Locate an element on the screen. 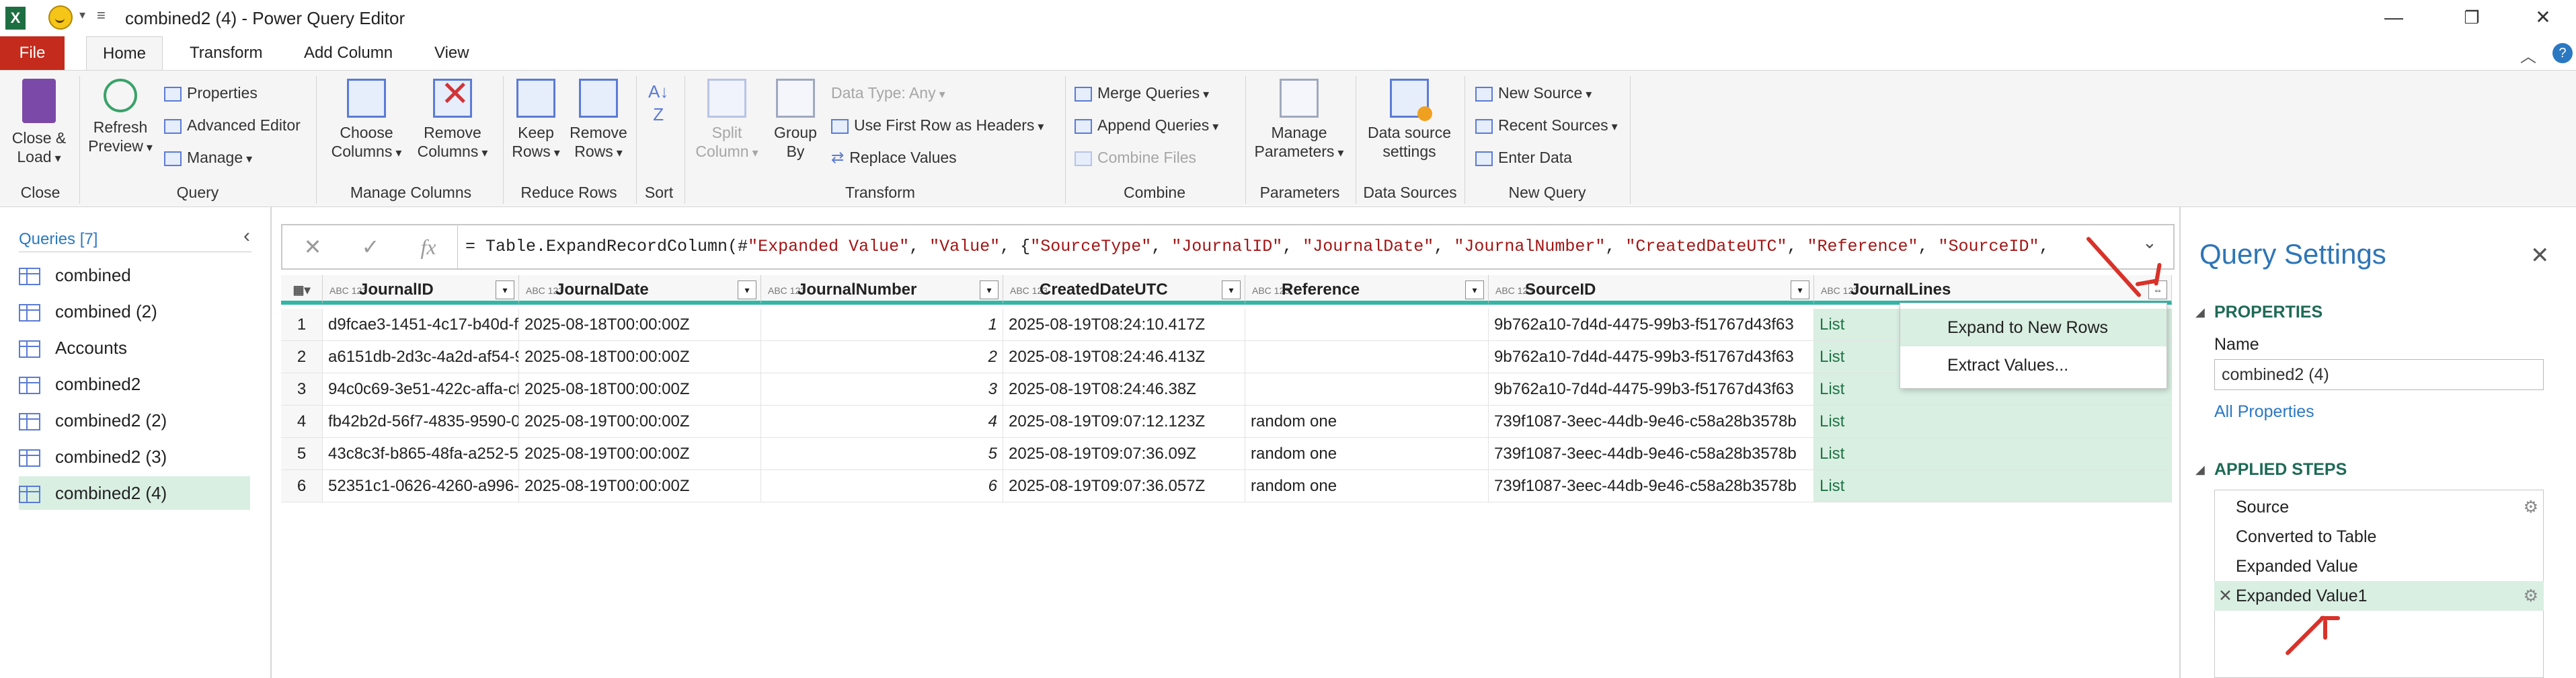  row-number: 3 is located at coordinates (302, 390).